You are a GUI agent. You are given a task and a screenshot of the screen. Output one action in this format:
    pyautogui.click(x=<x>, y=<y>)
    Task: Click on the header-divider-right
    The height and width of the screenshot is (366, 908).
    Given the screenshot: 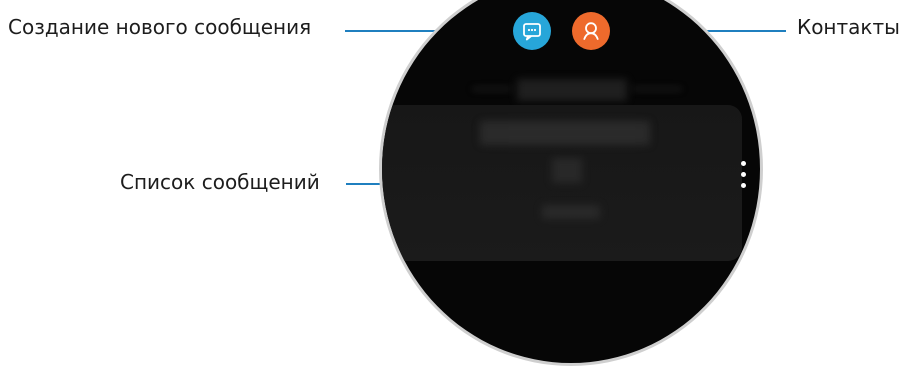 What is the action you would take?
    pyautogui.click(x=657, y=89)
    